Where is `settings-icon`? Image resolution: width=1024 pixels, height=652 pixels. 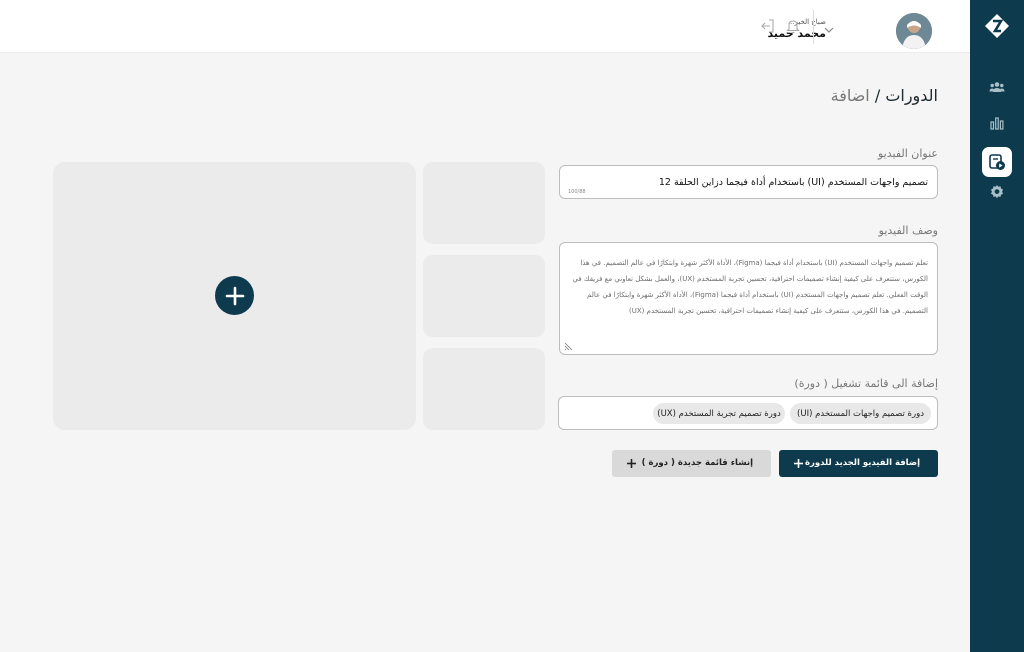 settings-icon is located at coordinates (997, 192).